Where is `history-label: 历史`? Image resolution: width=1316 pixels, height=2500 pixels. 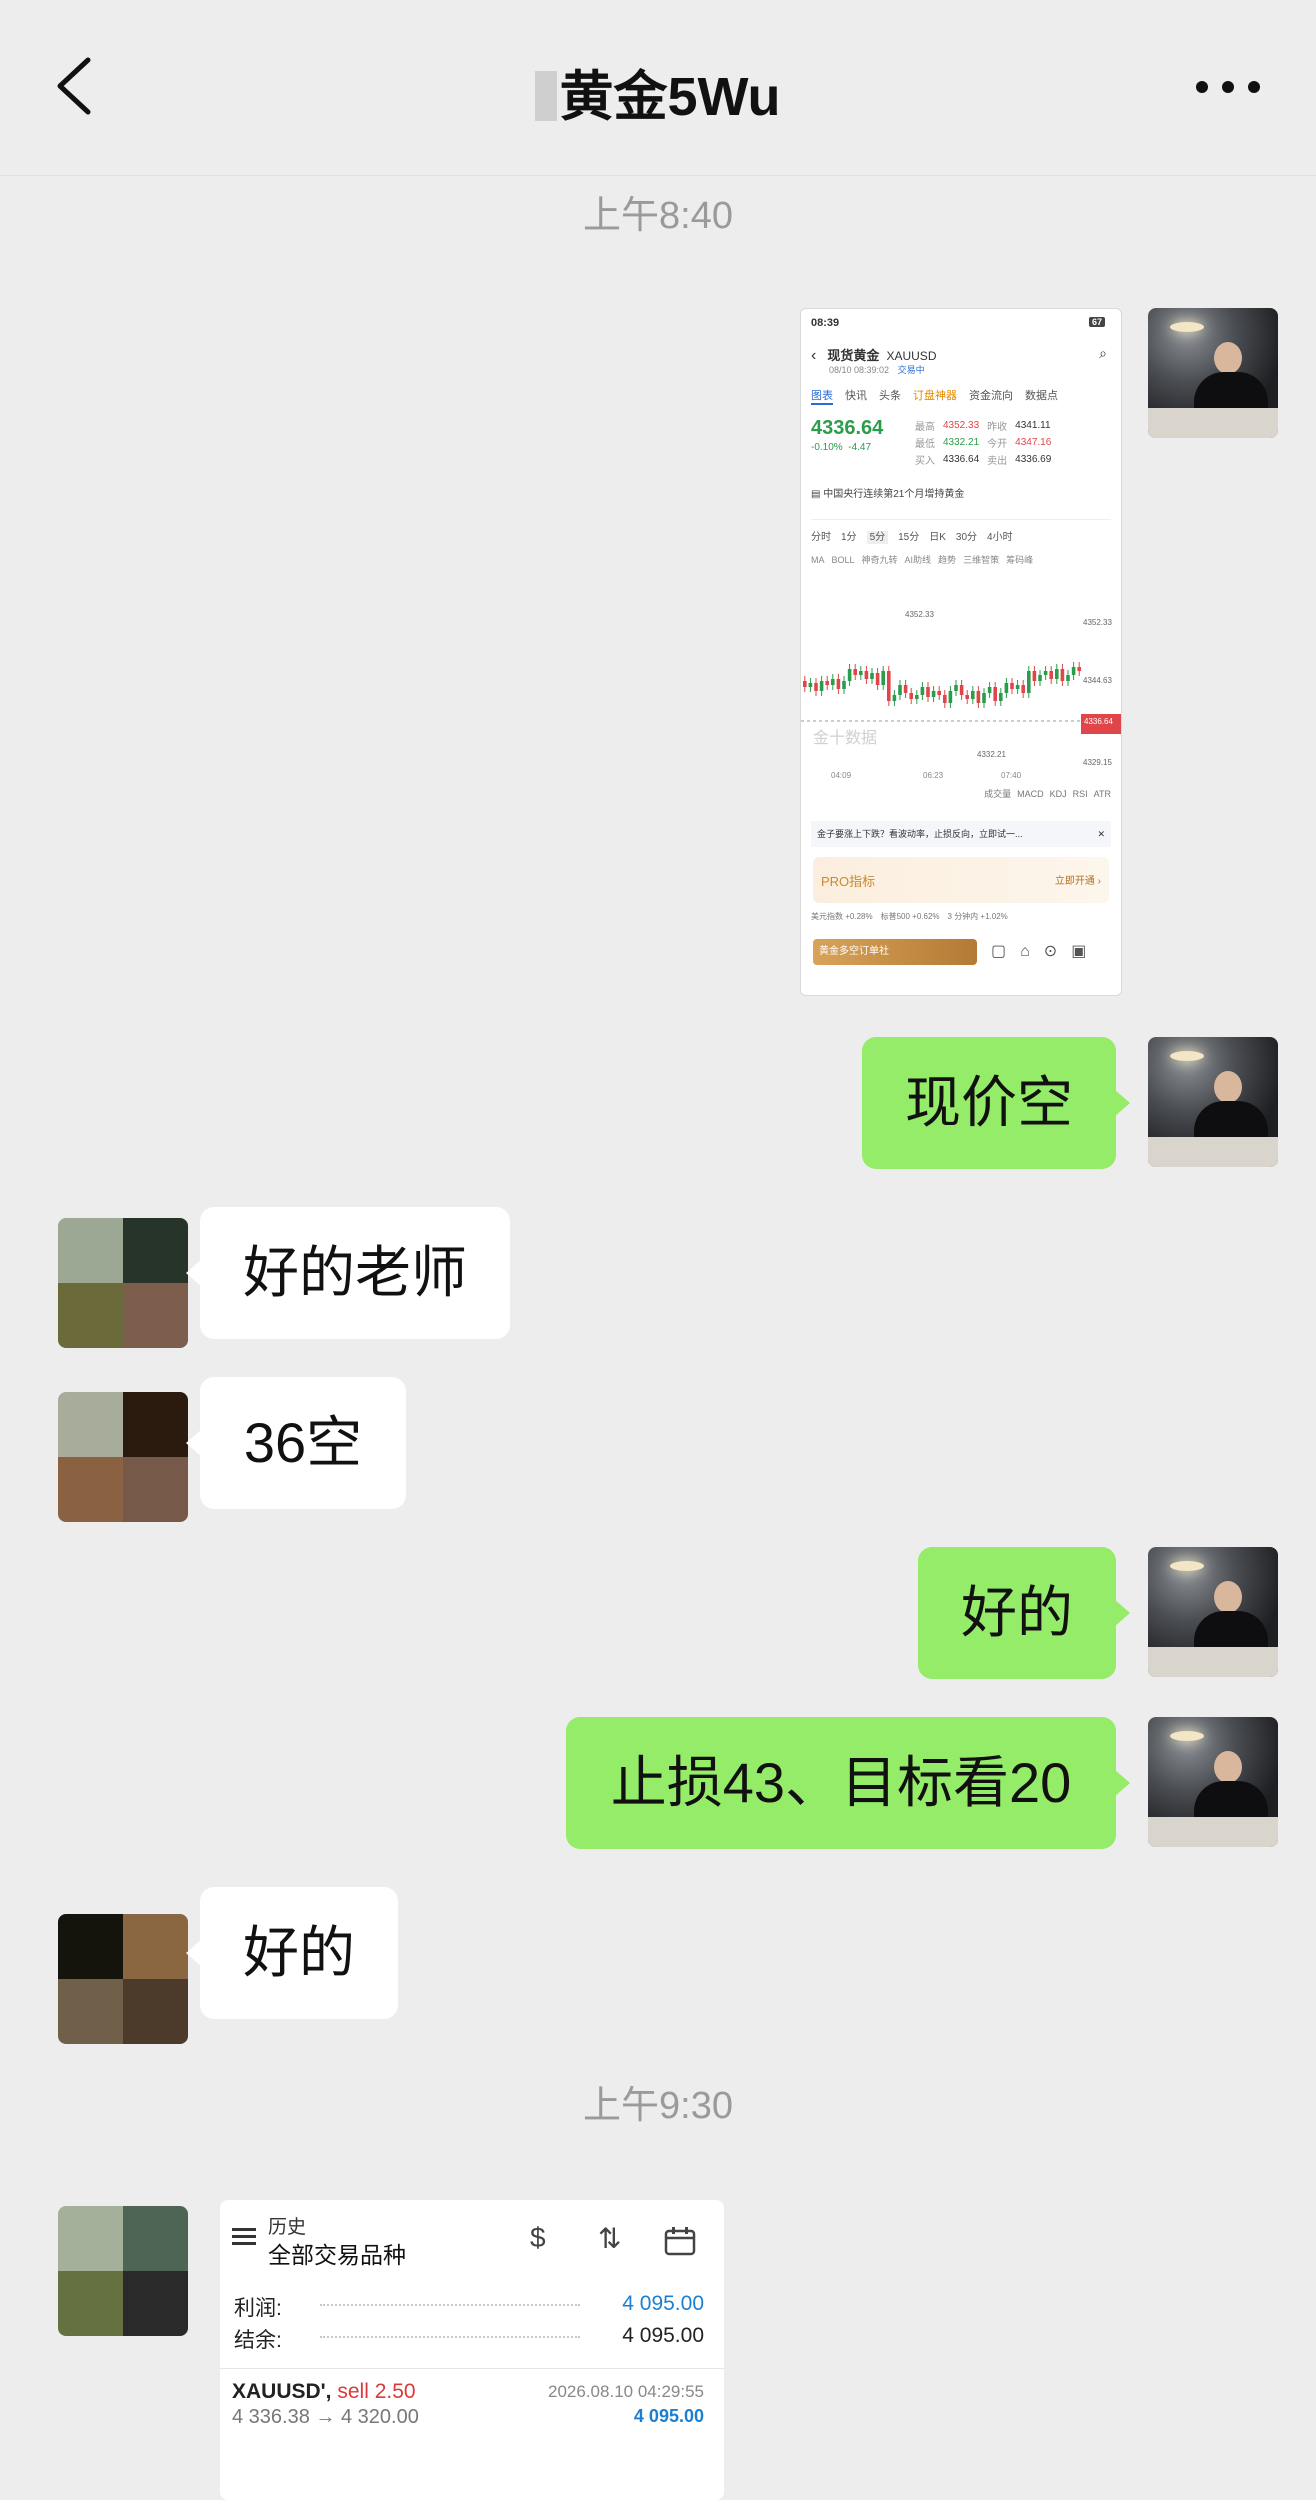 history-label: 历史 is located at coordinates (287, 2227).